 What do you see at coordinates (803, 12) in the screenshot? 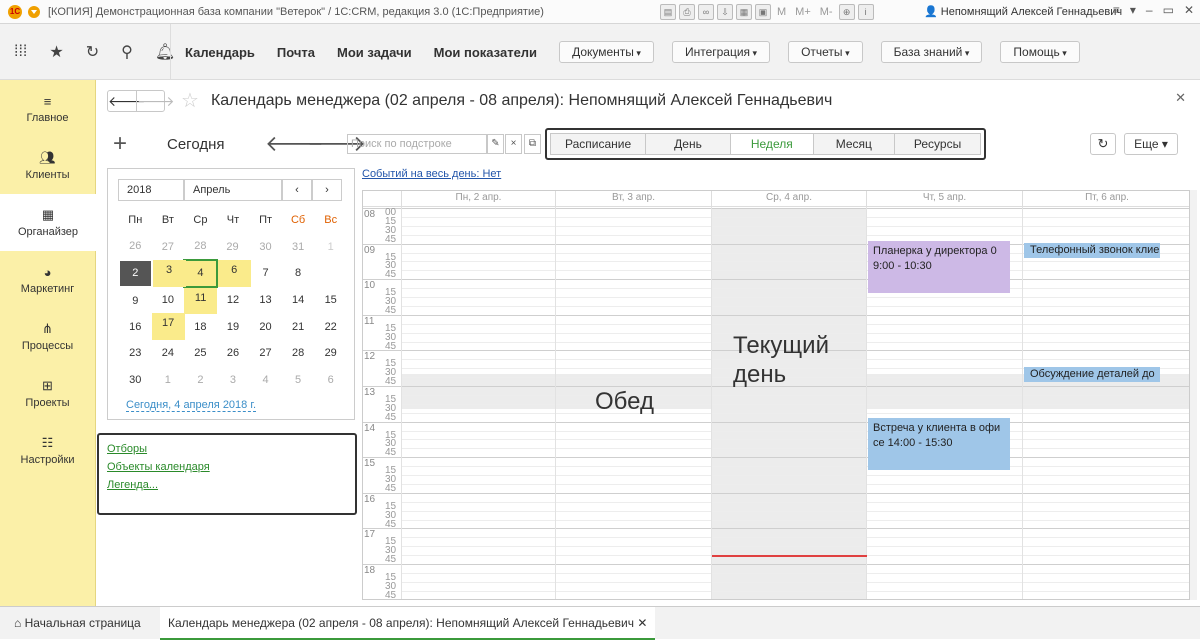
I see `memory-plus-button: M+` at bounding box center [803, 12].